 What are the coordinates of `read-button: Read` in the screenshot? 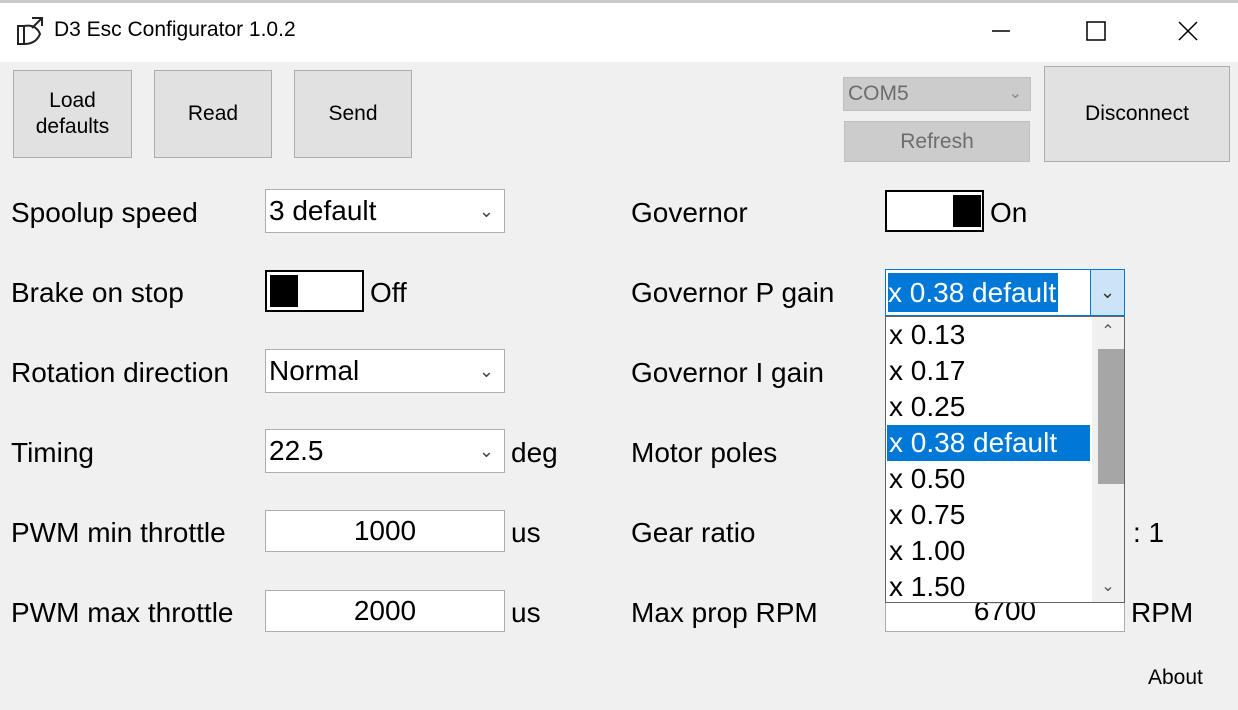 It's located at (213, 114).